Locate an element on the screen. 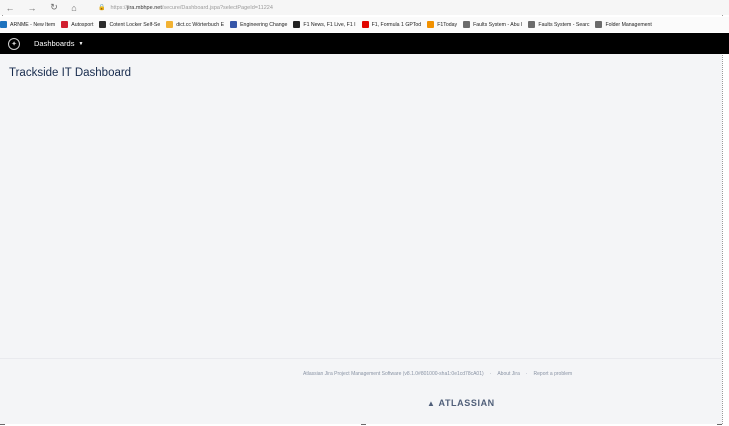  atlassian-logo: ▲ ATLASSIAN is located at coordinates (461, 403).